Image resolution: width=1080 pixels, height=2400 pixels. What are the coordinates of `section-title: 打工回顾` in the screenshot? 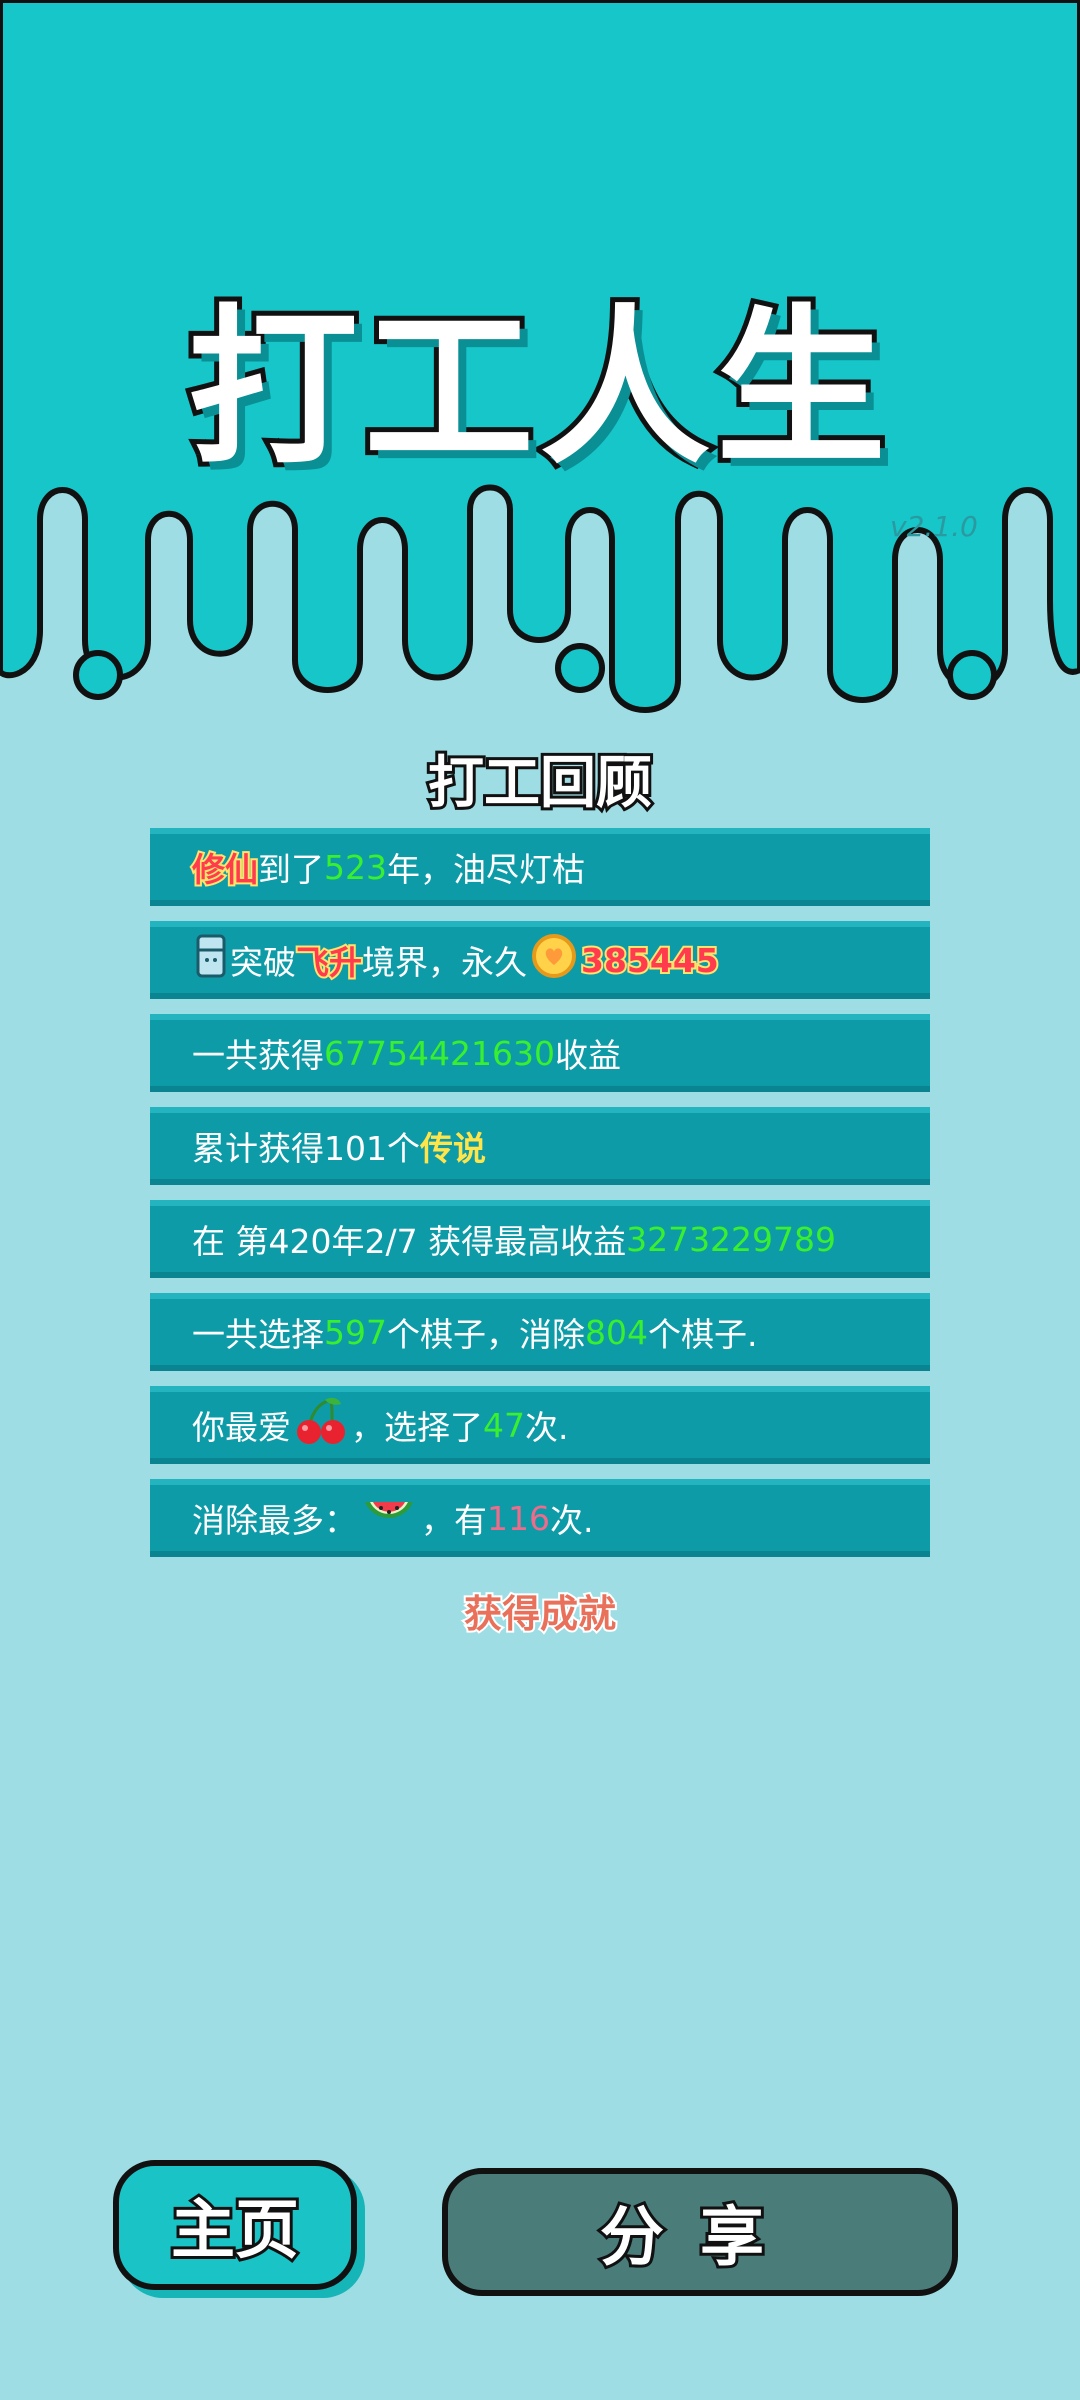 It's located at (540, 783).